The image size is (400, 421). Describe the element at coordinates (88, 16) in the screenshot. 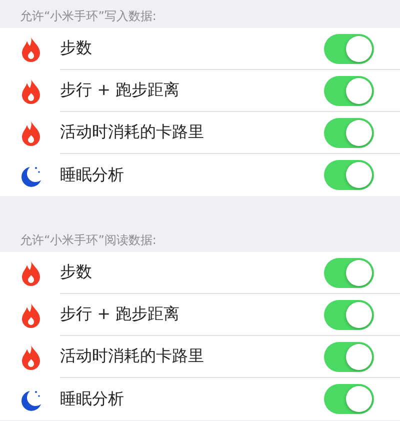

I see `section-header: 允许“小米手环”写入数据:` at that location.